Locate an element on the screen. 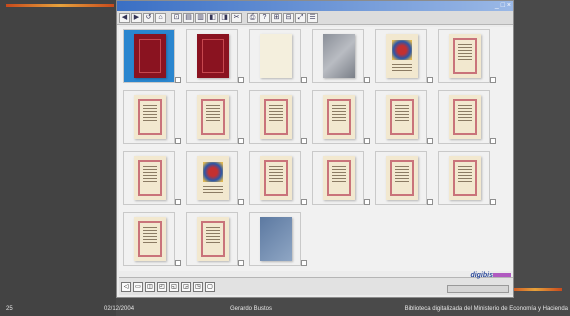 The image size is (570, 316). toolbar-button-icon: ☰ is located at coordinates (312, 17).